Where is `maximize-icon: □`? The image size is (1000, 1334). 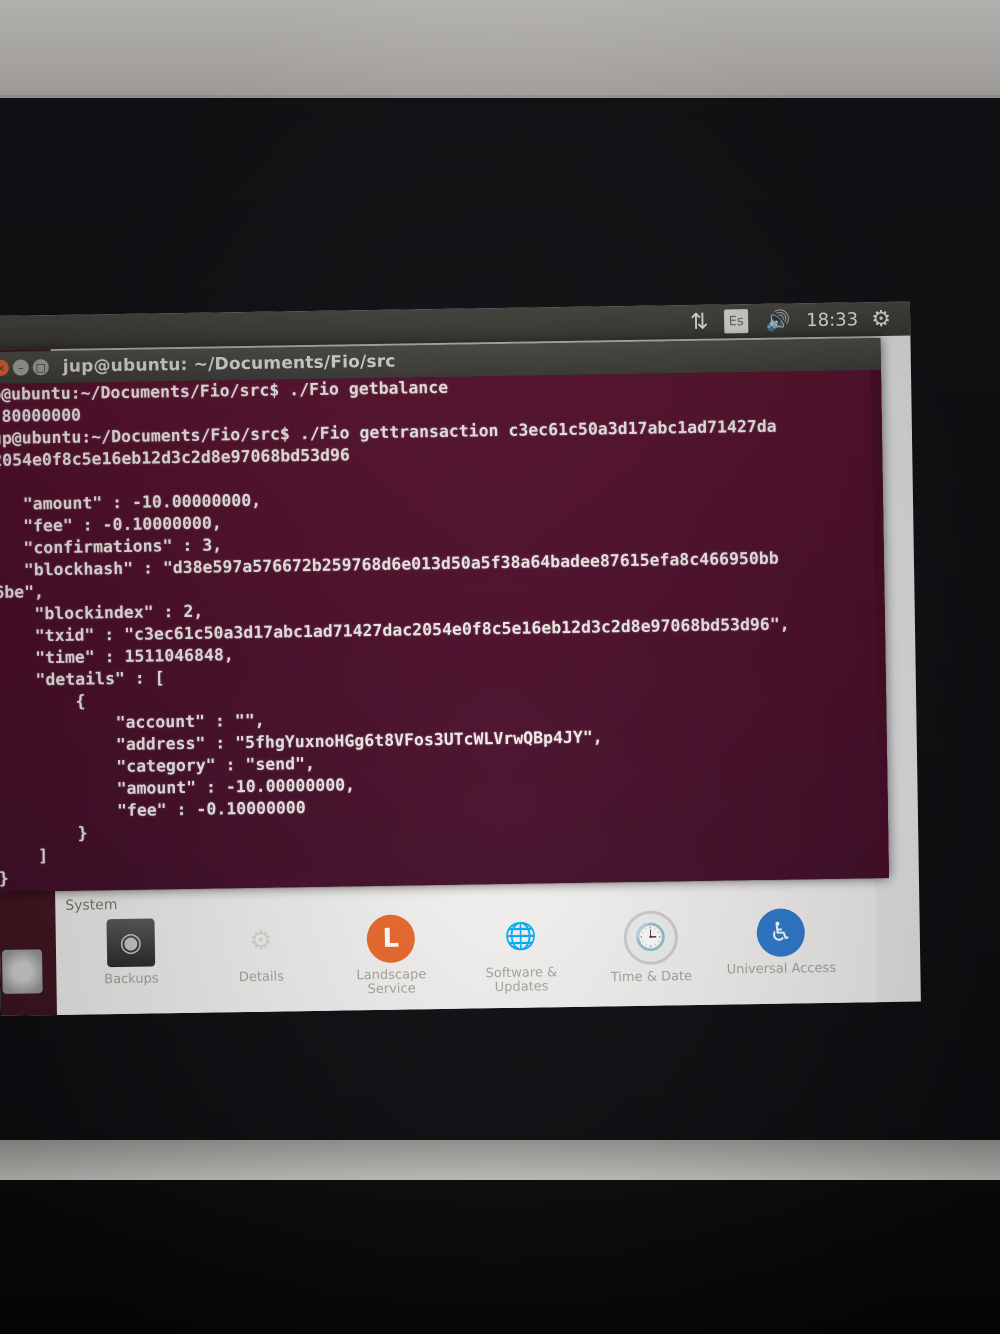 maximize-icon: □ is located at coordinates (40, 367).